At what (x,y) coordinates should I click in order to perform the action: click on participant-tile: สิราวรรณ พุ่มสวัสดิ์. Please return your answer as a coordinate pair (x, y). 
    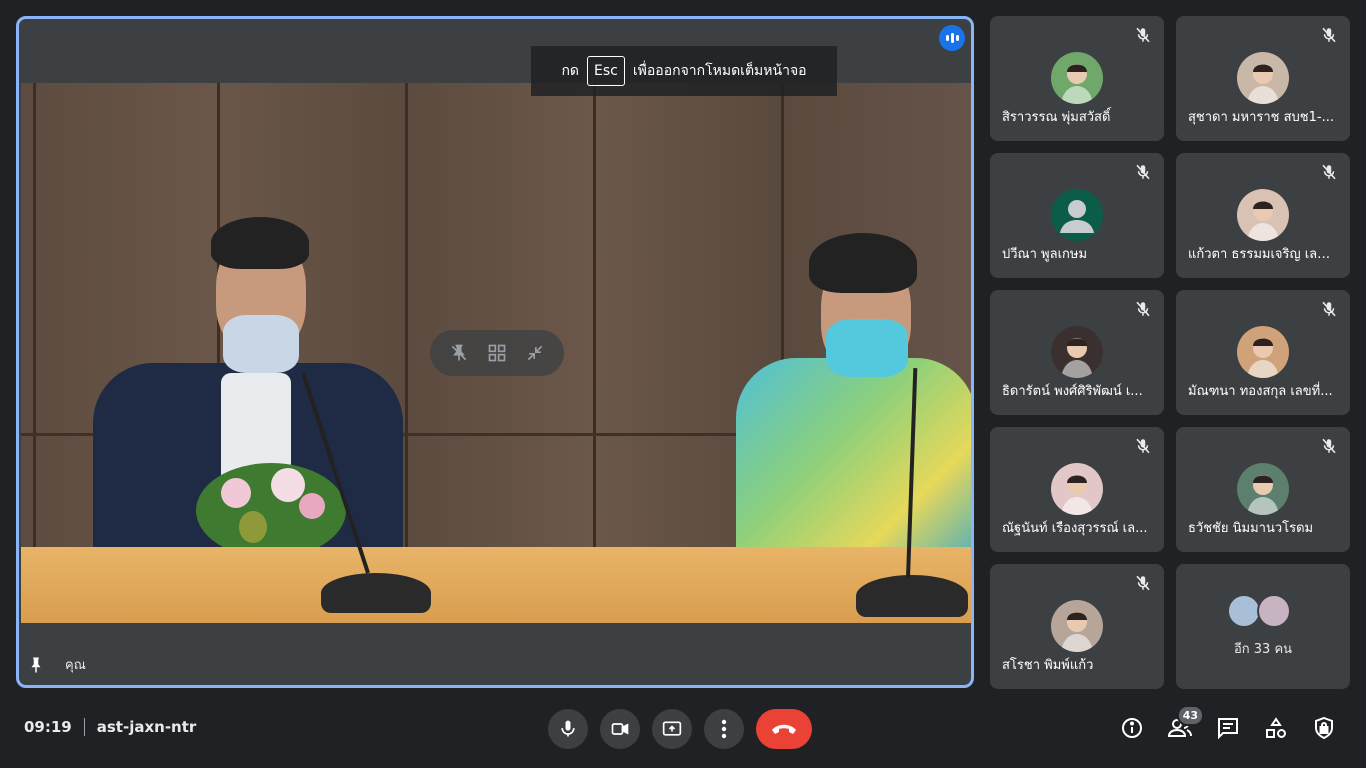
    Looking at the image, I should click on (1077, 78).